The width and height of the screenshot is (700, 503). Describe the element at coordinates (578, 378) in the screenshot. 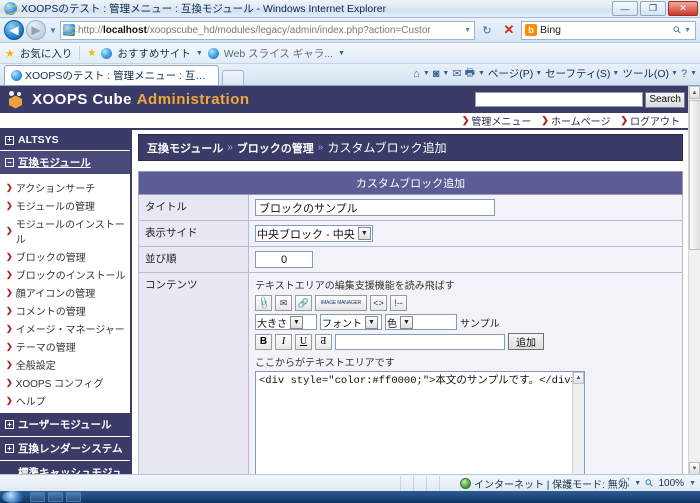

I see `scroll-up-icon: ▲` at that location.